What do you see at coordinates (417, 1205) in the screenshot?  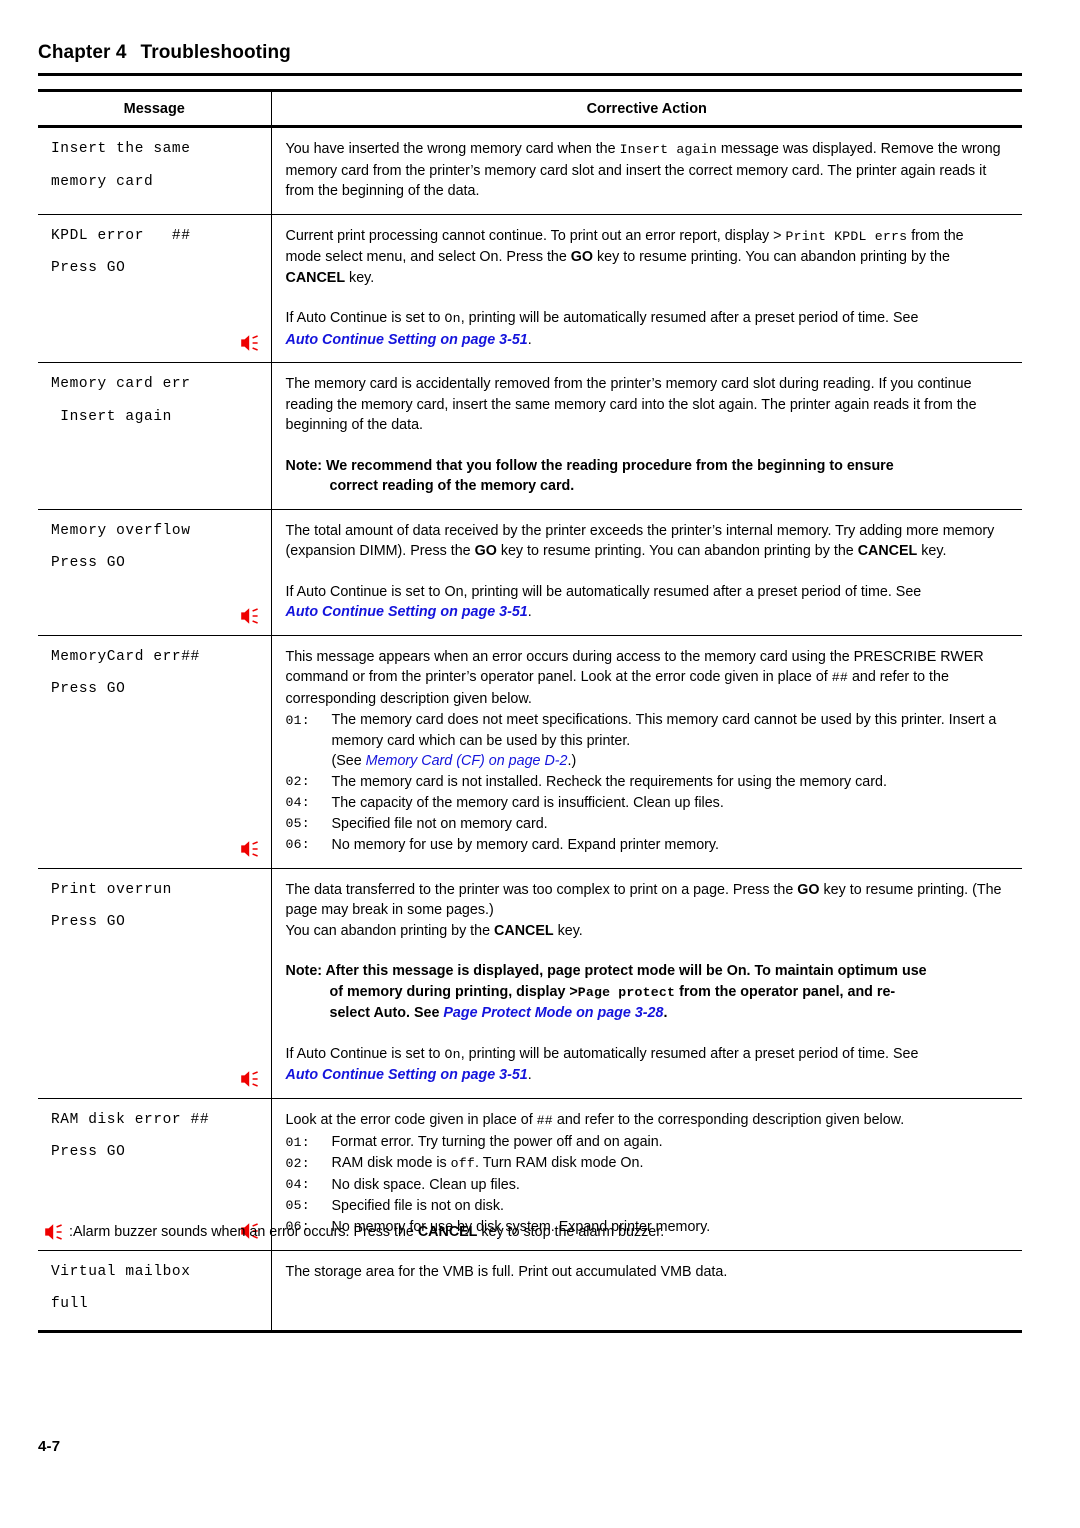 I see `error-code-text: Specified file is not on disk.` at bounding box center [417, 1205].